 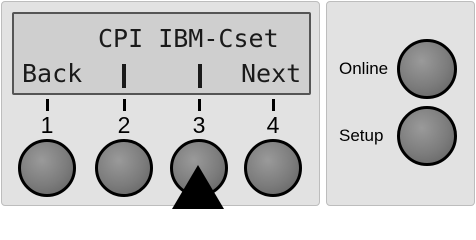 What do you see at coordinates (198, 187) in the screenshot?
I see `pointer-arrow-icon` at bounding box center [198, 187].